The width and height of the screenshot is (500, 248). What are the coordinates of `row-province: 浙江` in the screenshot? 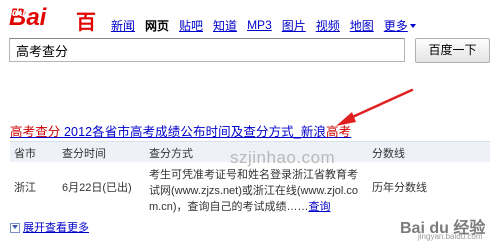 It's located at (25, 188).